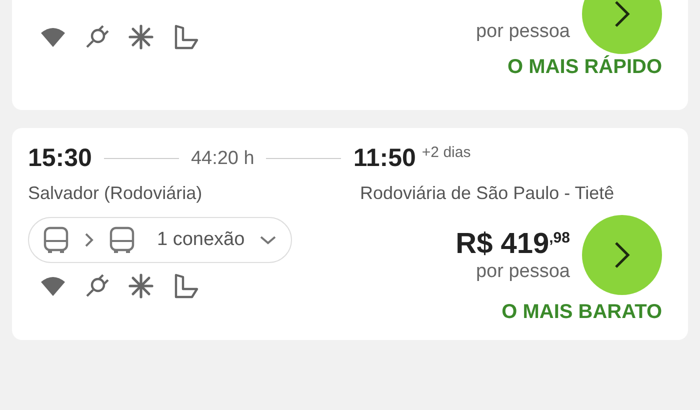  I want to click on arrival-time: 11:50, so click(384, 158).